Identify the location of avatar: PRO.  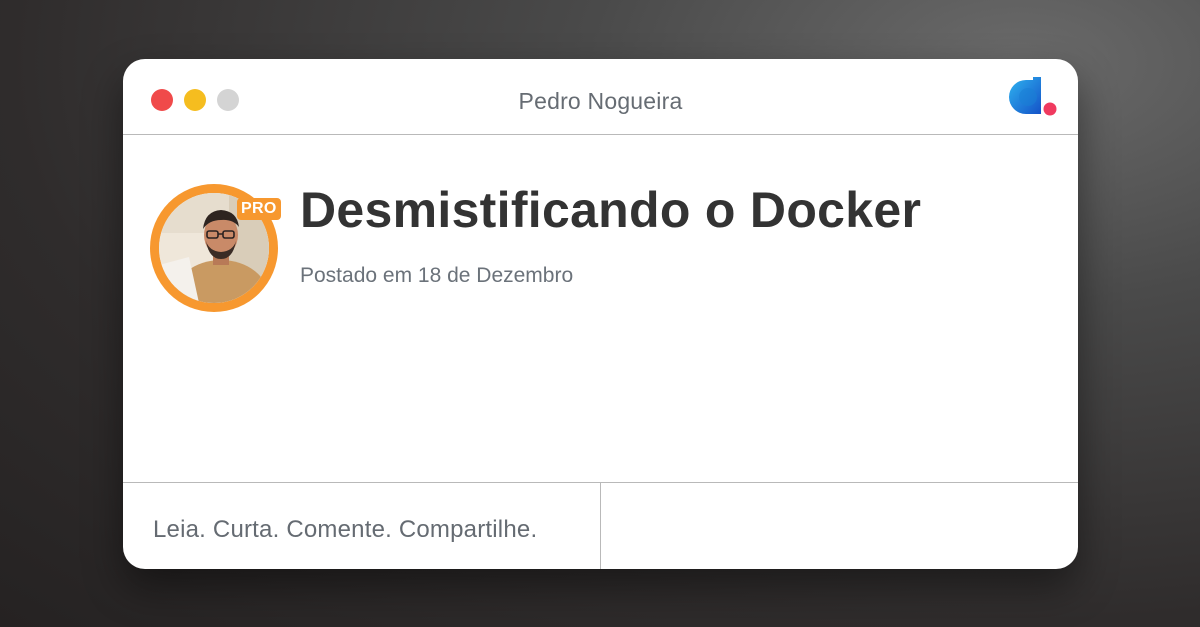
(215, 248).